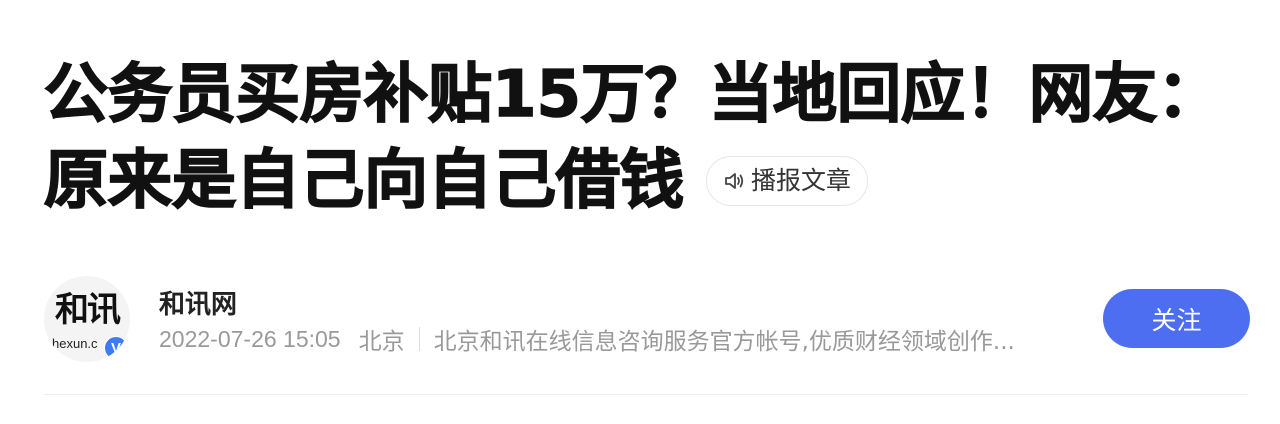  Describe the element at coordinates (364, 181) in the screenshot. I see `article-title-line-2: 原来是自己向自己借钱` at that location.